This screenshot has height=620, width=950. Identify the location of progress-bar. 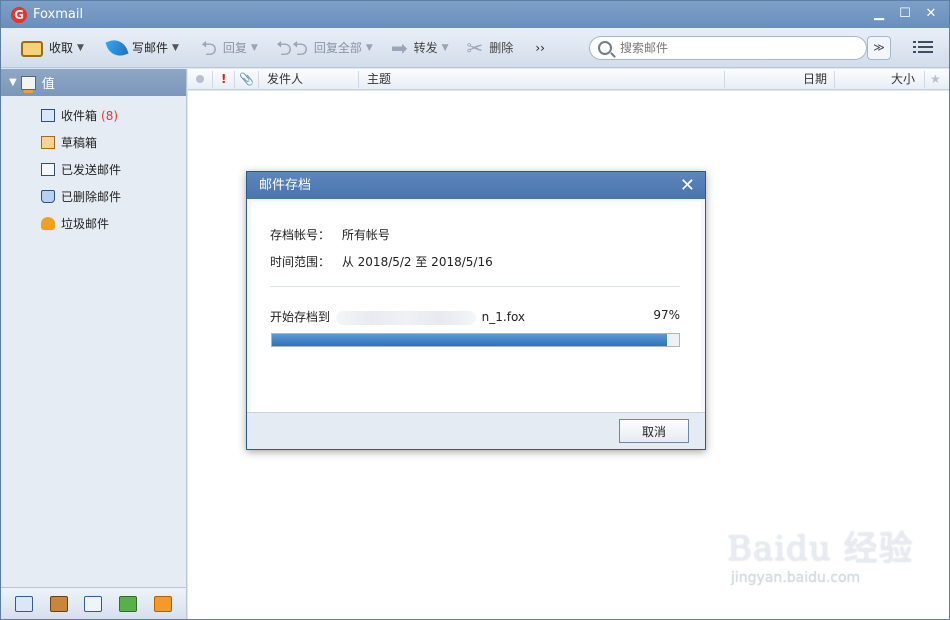
(475, 340).